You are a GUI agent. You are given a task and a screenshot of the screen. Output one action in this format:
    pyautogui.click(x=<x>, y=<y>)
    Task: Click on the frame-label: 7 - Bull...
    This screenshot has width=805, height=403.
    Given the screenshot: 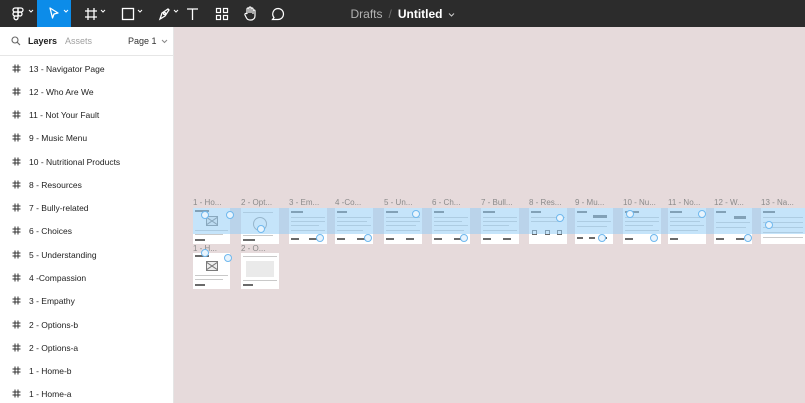 What is the action you would take?
    pyautogui.click(x=497, y=202)
    